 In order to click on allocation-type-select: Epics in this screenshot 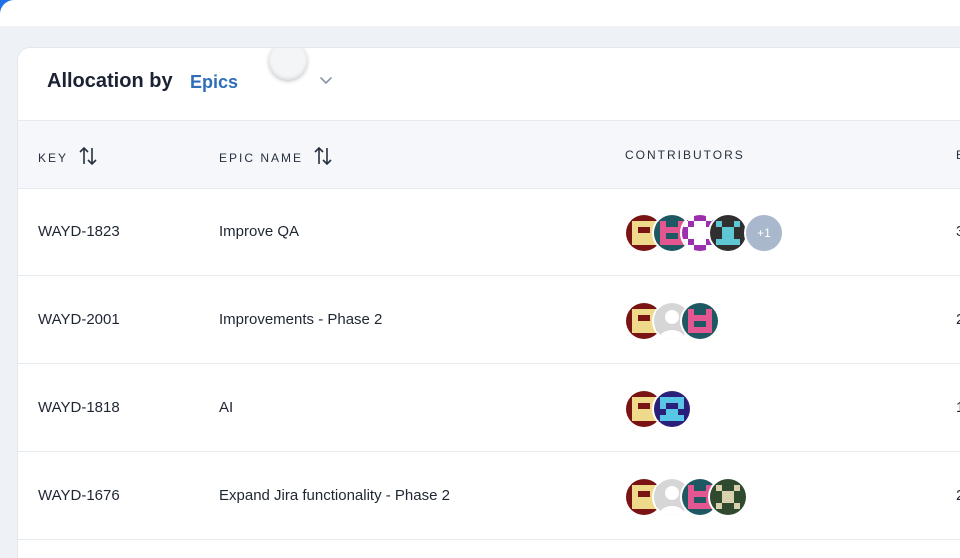, I will do `click(214, 82)`.